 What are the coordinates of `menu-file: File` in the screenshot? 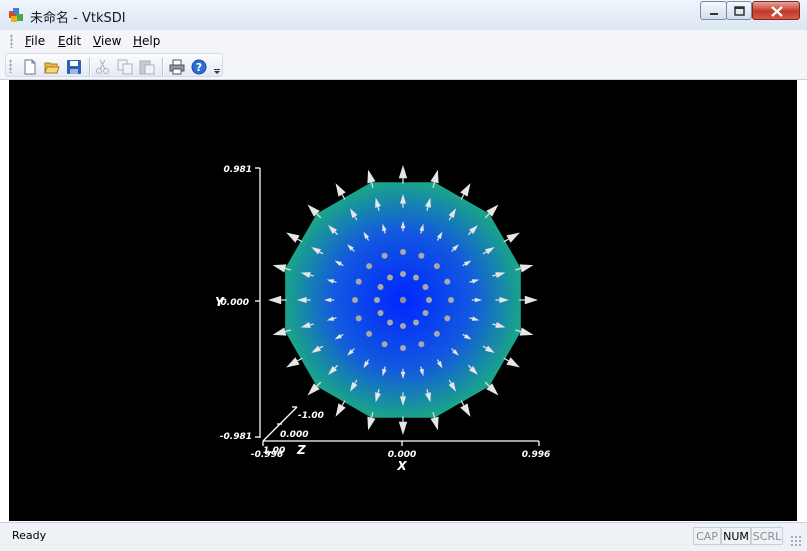 It's located at (35, 41).